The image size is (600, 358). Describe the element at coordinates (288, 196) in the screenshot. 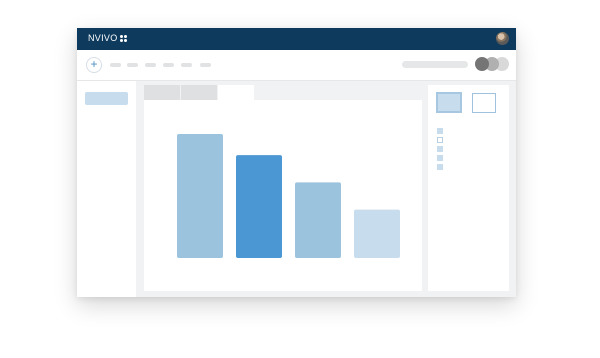

I see `bar-chart` at that location.